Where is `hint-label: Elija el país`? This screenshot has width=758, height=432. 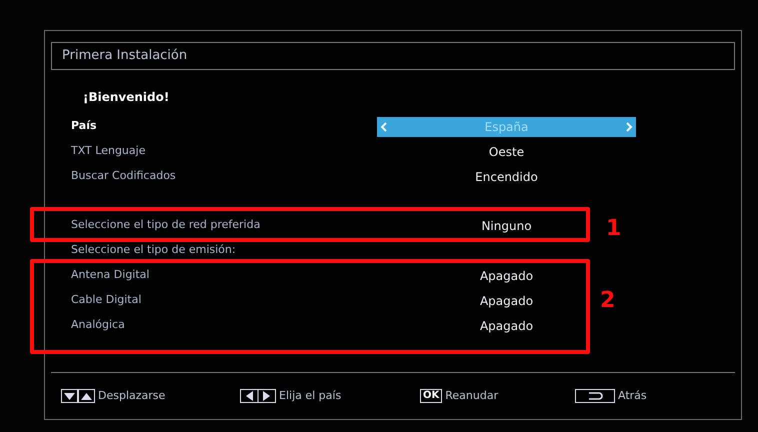 hint-label: Elija el país is located at coordinates (310, 396).